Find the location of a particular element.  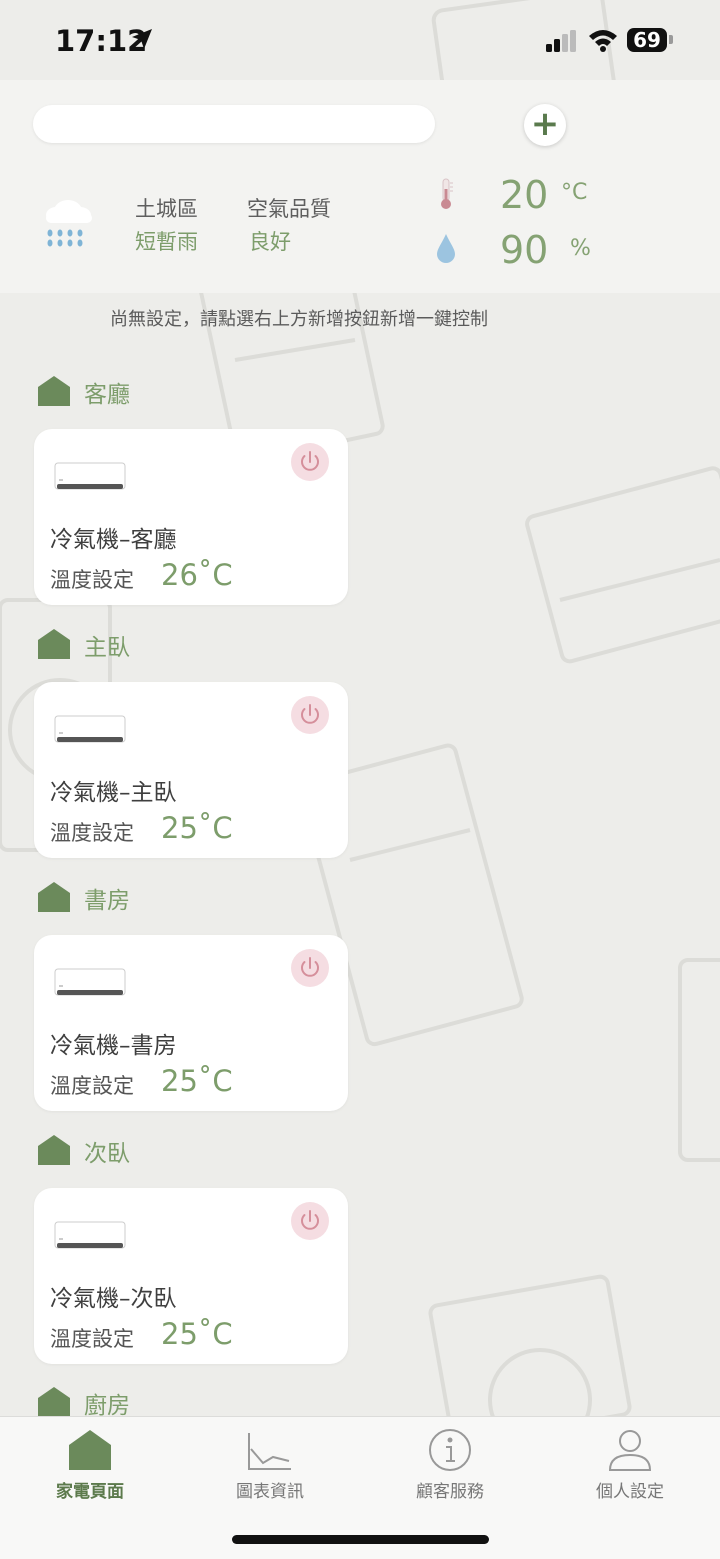

device-name: 冷氣機–客廳 is located at coordinates (113, 540).